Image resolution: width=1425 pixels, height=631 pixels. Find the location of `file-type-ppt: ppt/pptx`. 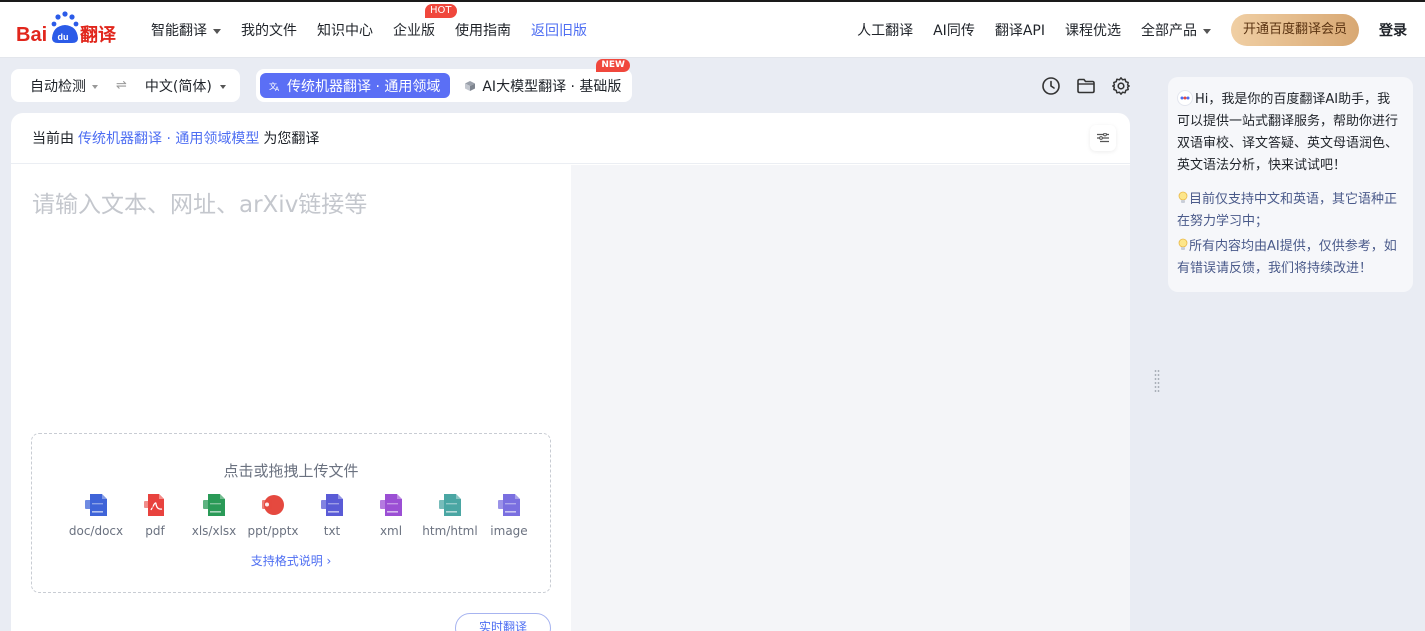

file-type-ppt: ppt/pptx is located at coordinates (273, 514).